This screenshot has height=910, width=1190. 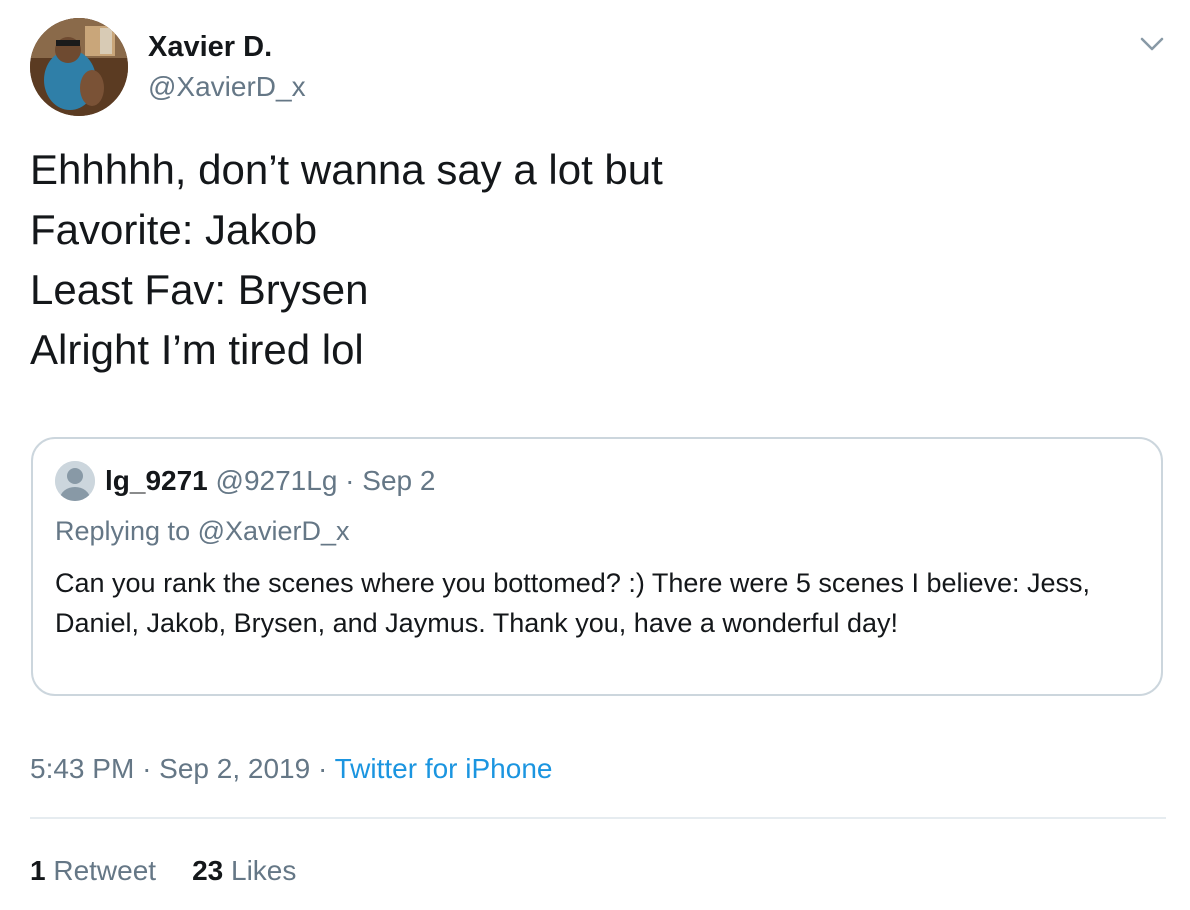 I want to click on tweet-date: Sep 2, 2019, so click(x=234, y=768).